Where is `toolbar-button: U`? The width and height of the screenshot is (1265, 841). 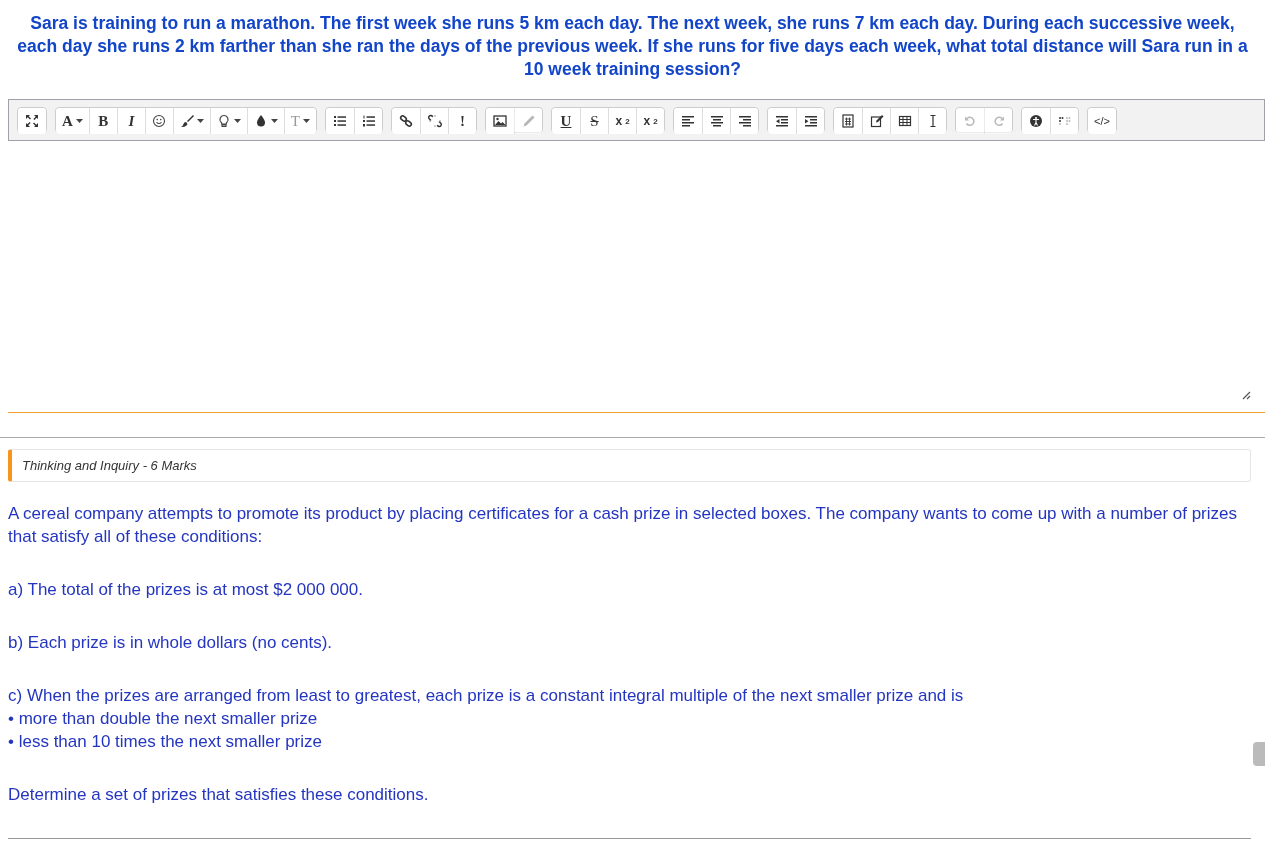
toolbar-button: U is located at coordinates (566, 121).